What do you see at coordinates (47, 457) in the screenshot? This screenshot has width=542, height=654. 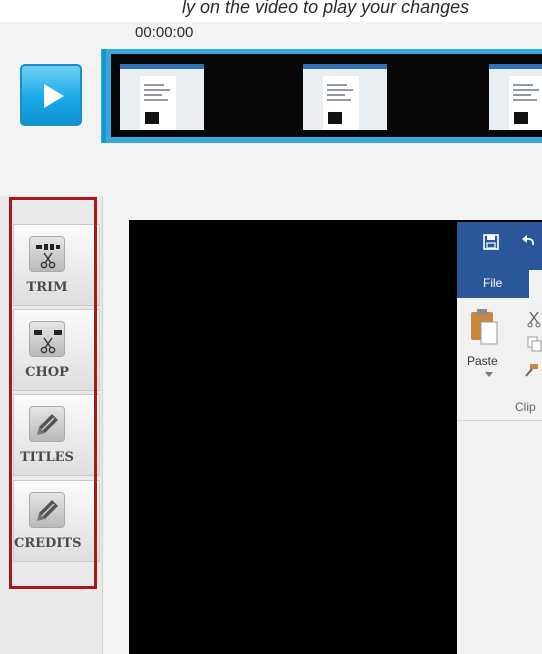 I see `titles-label: TITLES` at bounding box center [47, 457].